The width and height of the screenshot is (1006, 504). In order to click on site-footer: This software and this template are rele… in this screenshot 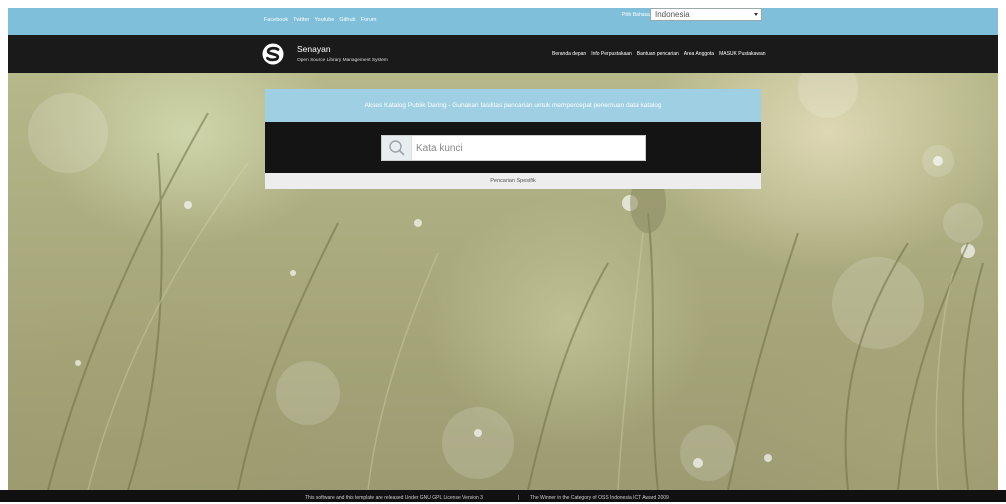, I will do `click(503, 496)`.